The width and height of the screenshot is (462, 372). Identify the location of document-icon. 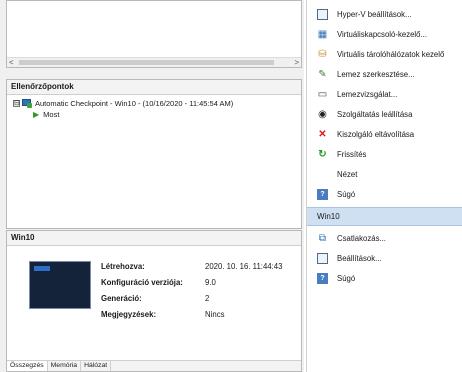
(322, 14).